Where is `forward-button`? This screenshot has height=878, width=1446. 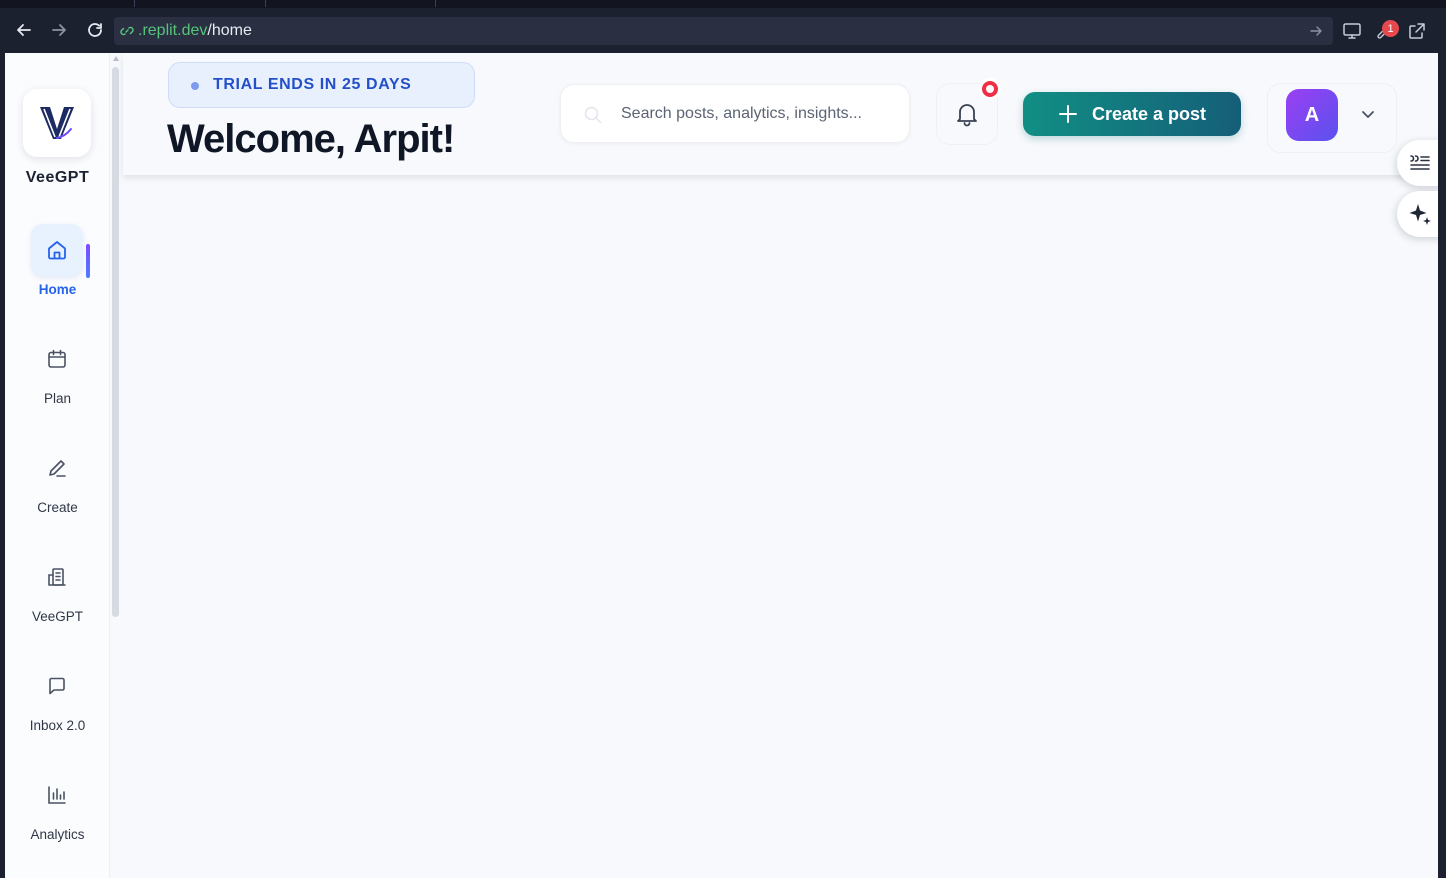 forward-button is located at coordinates (59, 30).